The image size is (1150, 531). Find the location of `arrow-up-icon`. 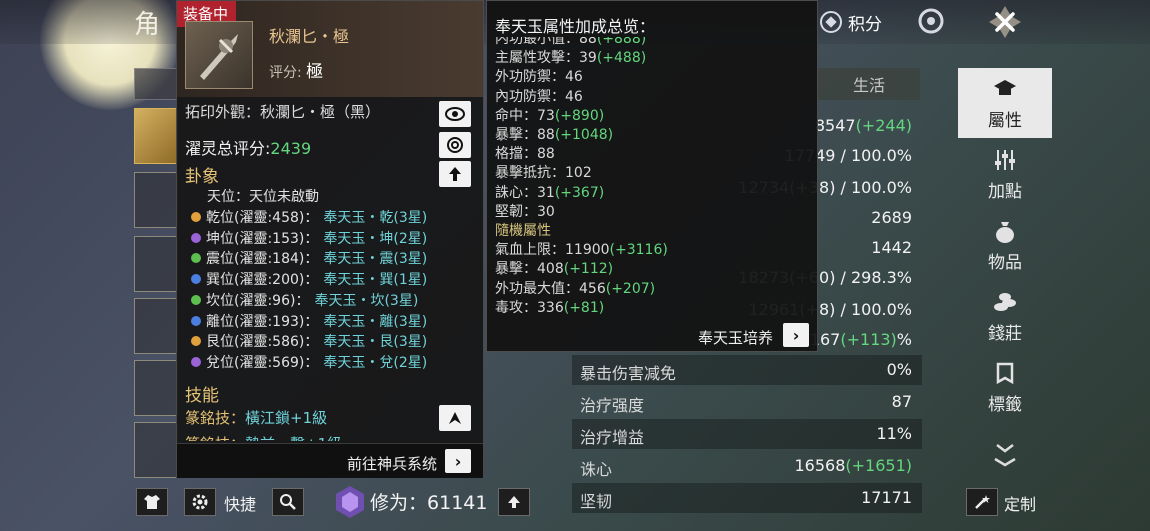

arrow-up-icon is located at coordinates (514, 502).